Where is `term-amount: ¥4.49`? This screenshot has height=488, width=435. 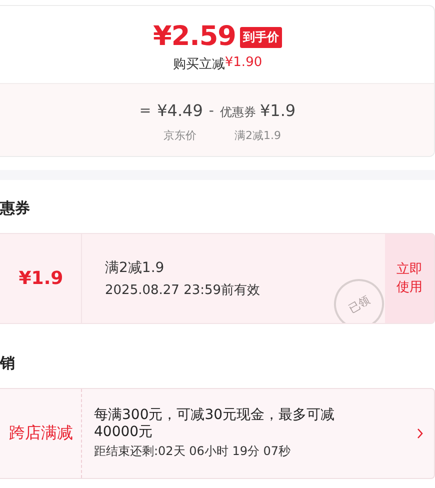 term-amount: ¥4.49 is located at coordinates (180, 111).